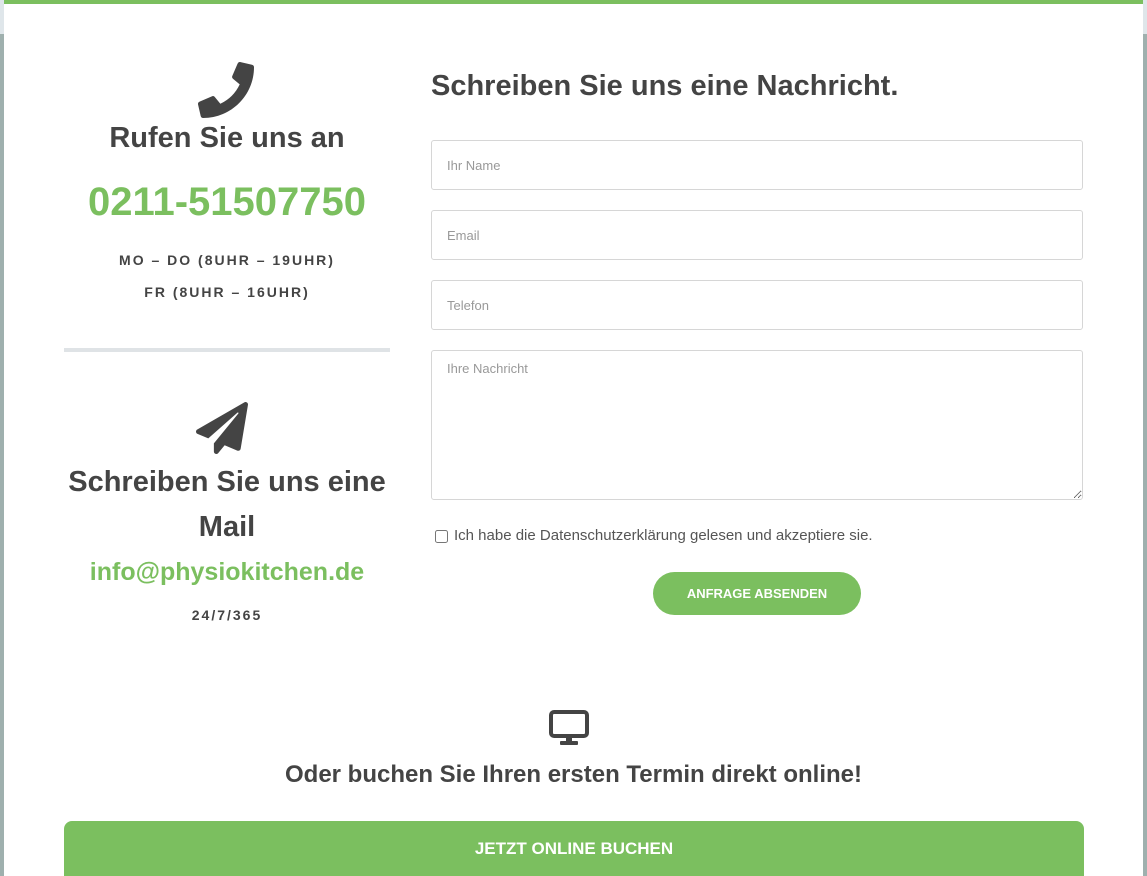 The height and width of the screenshot is (876, 1147). Describe the element at coordinates (757, 305) in the screenshot. I see `phone-input` at that location.